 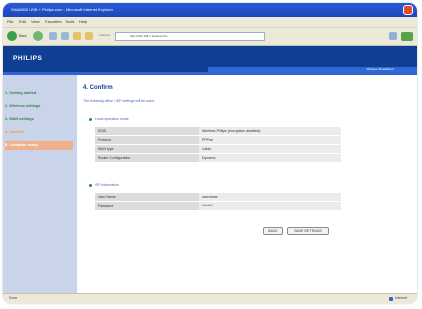 I want to click on table-row: Password ********, so click(x=218, y=206).